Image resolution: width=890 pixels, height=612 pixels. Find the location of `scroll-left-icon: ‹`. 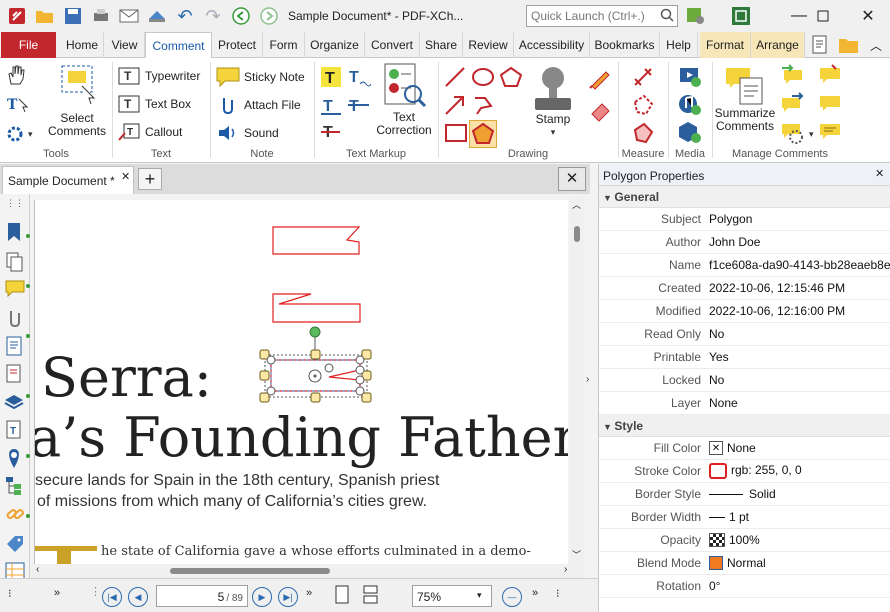

scroll-left-icon: ‹ is located at coordinates (37, 569).